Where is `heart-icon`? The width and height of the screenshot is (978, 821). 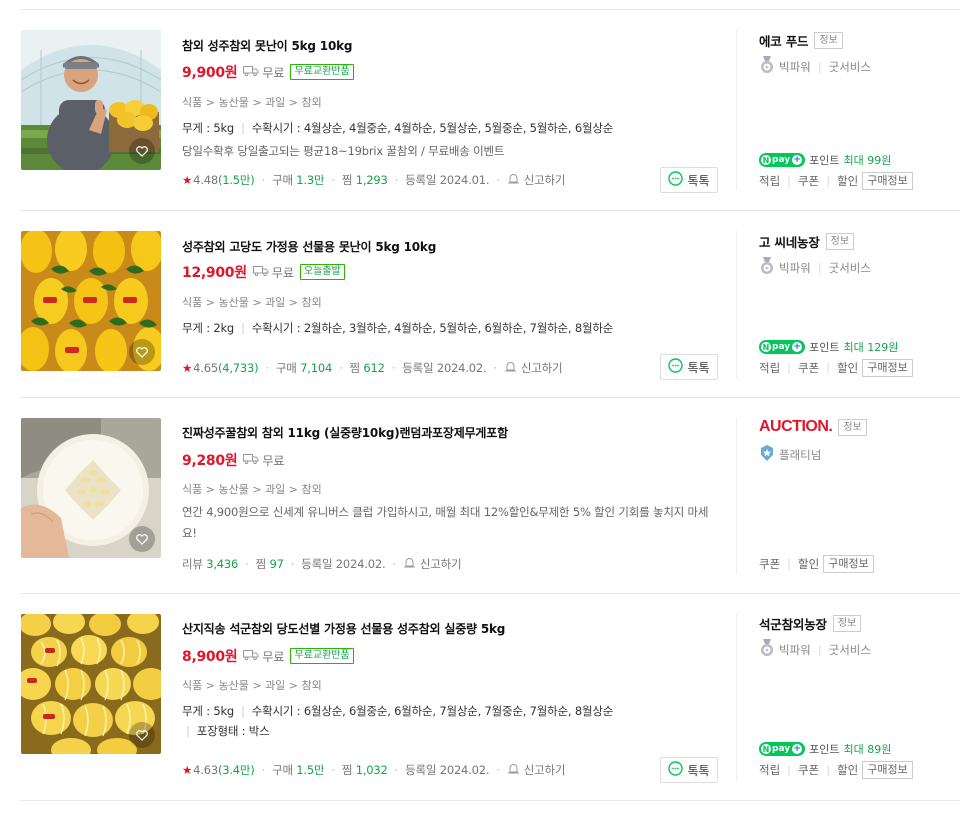 heart-icon is located at coordinates (142, 151).